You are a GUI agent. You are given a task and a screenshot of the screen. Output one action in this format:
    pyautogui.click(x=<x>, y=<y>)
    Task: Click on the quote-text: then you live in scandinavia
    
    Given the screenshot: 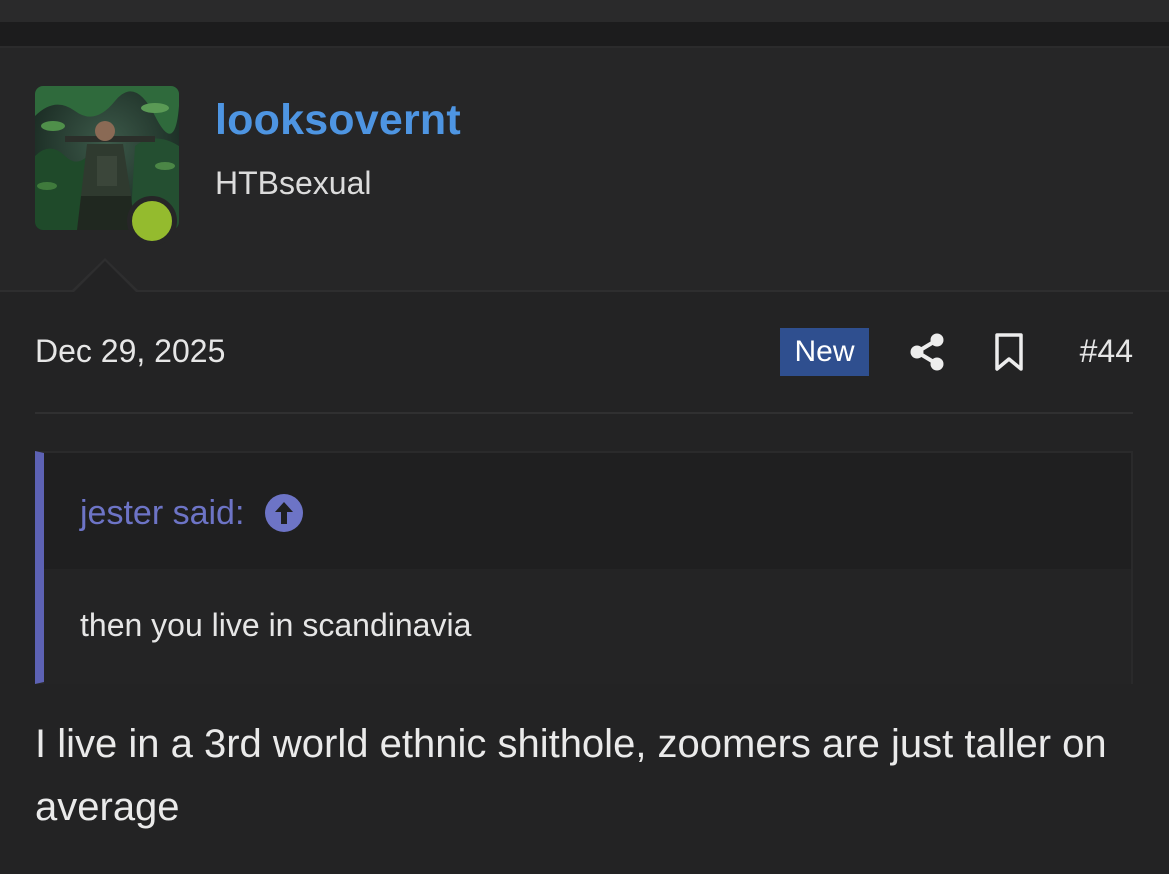 What is the action you would take?
    pyautogui.click(x=276, y=625)
    